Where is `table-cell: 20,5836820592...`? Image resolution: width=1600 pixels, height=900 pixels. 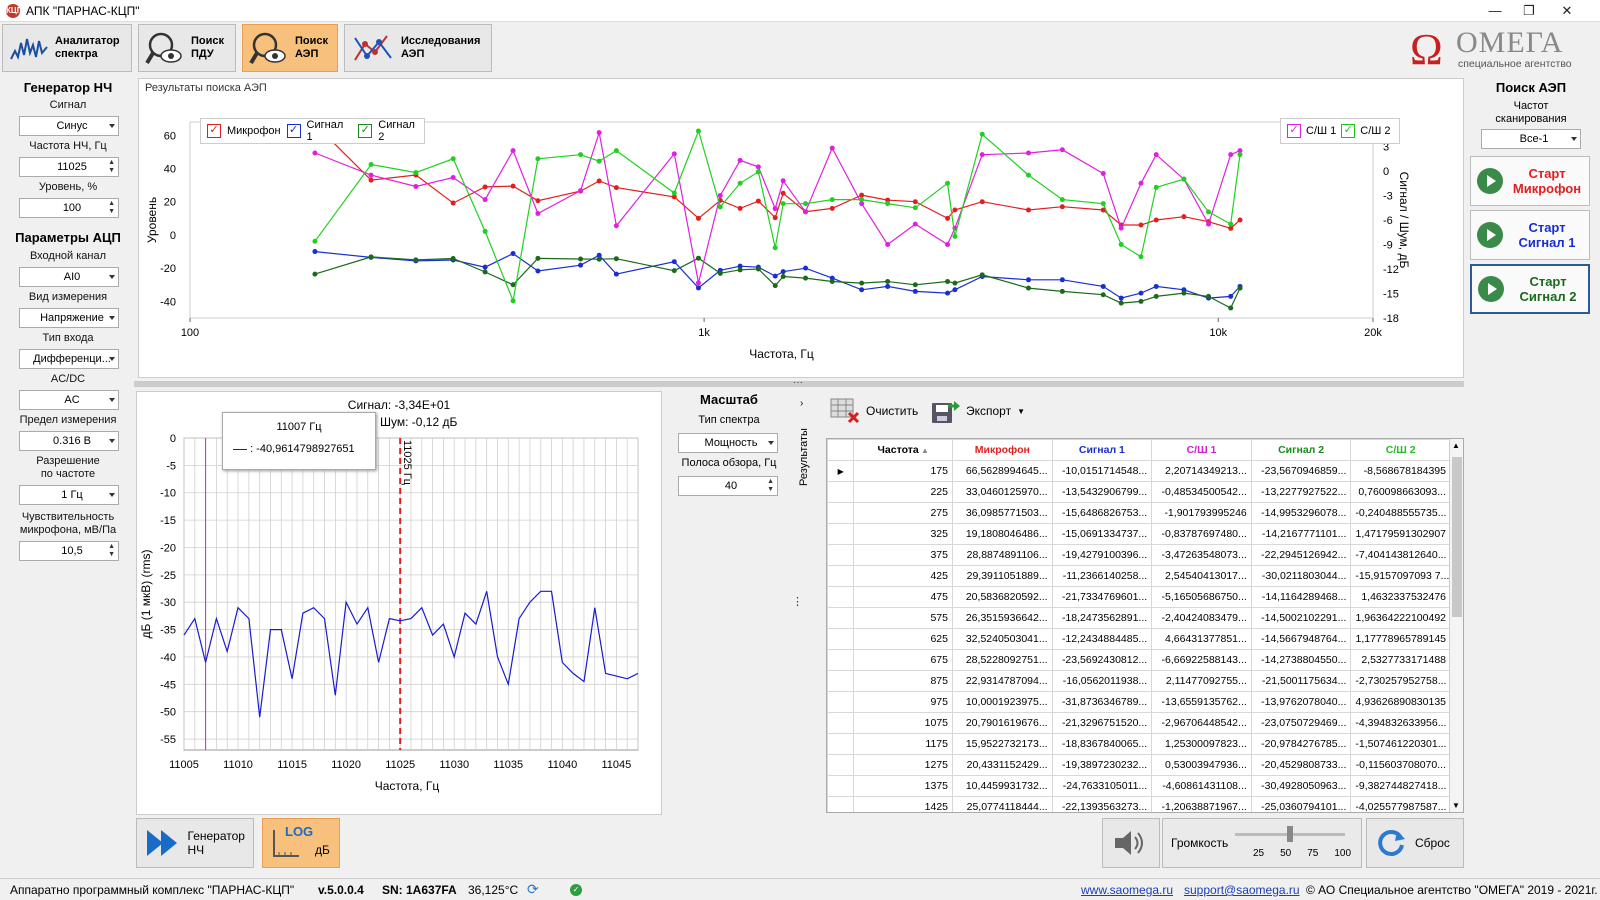 table-cell: 20,5836820592... is located at coordinates (1002, 597).